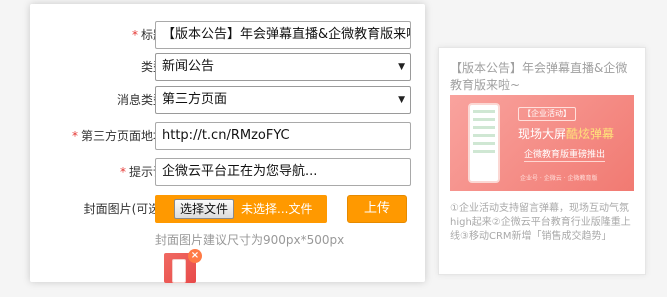 The height and width of the screenshot is (297, 667). I want to click on title-row: *标题： 【版本公告】年会弹幕直播&企微教育版来啦~, so click(227, 35).